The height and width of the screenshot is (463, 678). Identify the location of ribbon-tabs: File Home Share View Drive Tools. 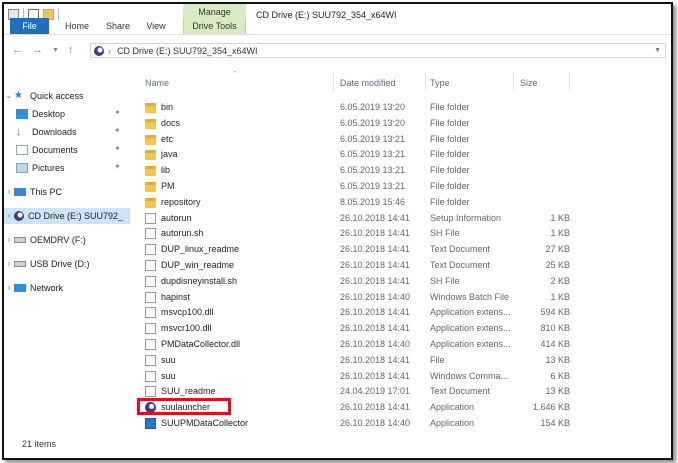
(337, 26).